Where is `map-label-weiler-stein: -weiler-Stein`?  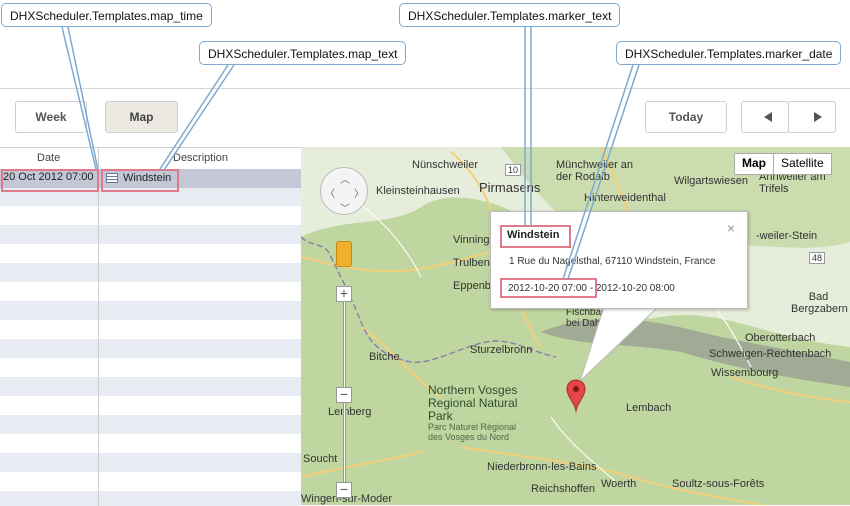
map-label-weiler-stein: -weiler-Stein is located at coordinates (787, 236).